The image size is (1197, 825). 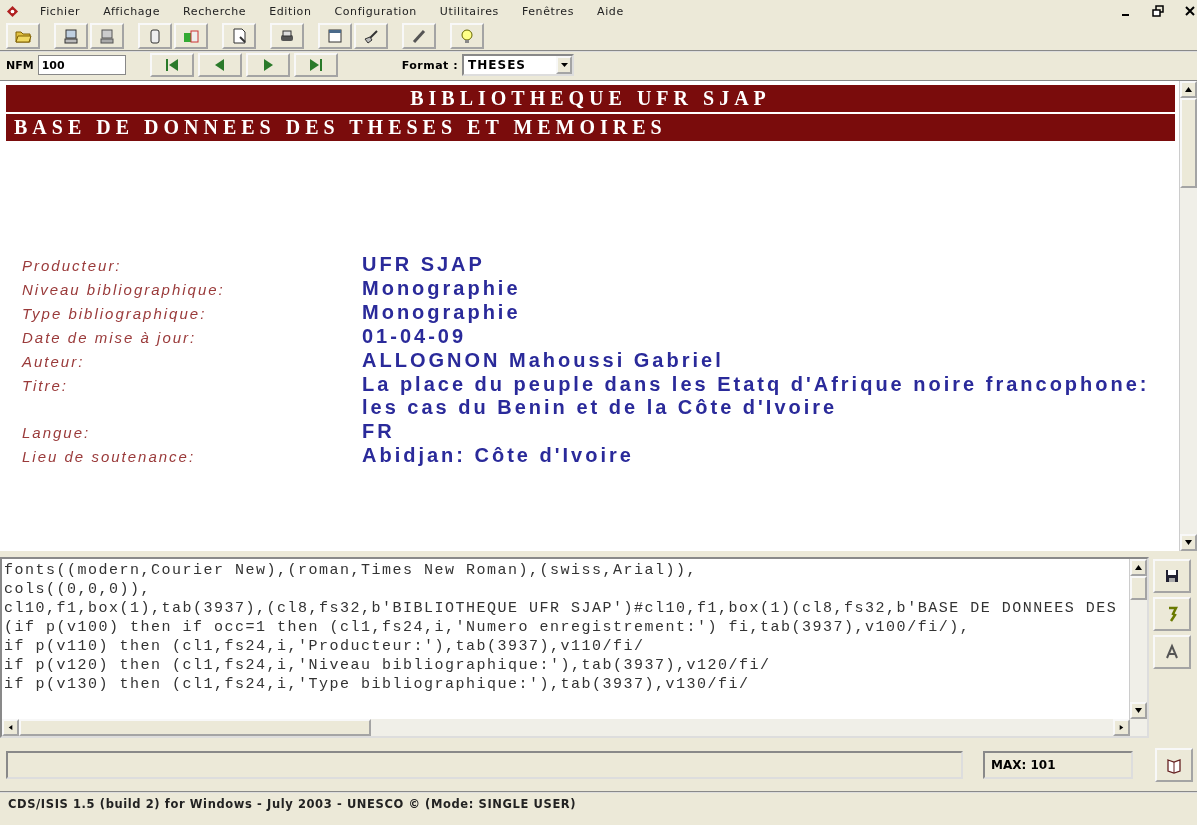 I want to click on pencil-icon, so click(x=419, y=36).